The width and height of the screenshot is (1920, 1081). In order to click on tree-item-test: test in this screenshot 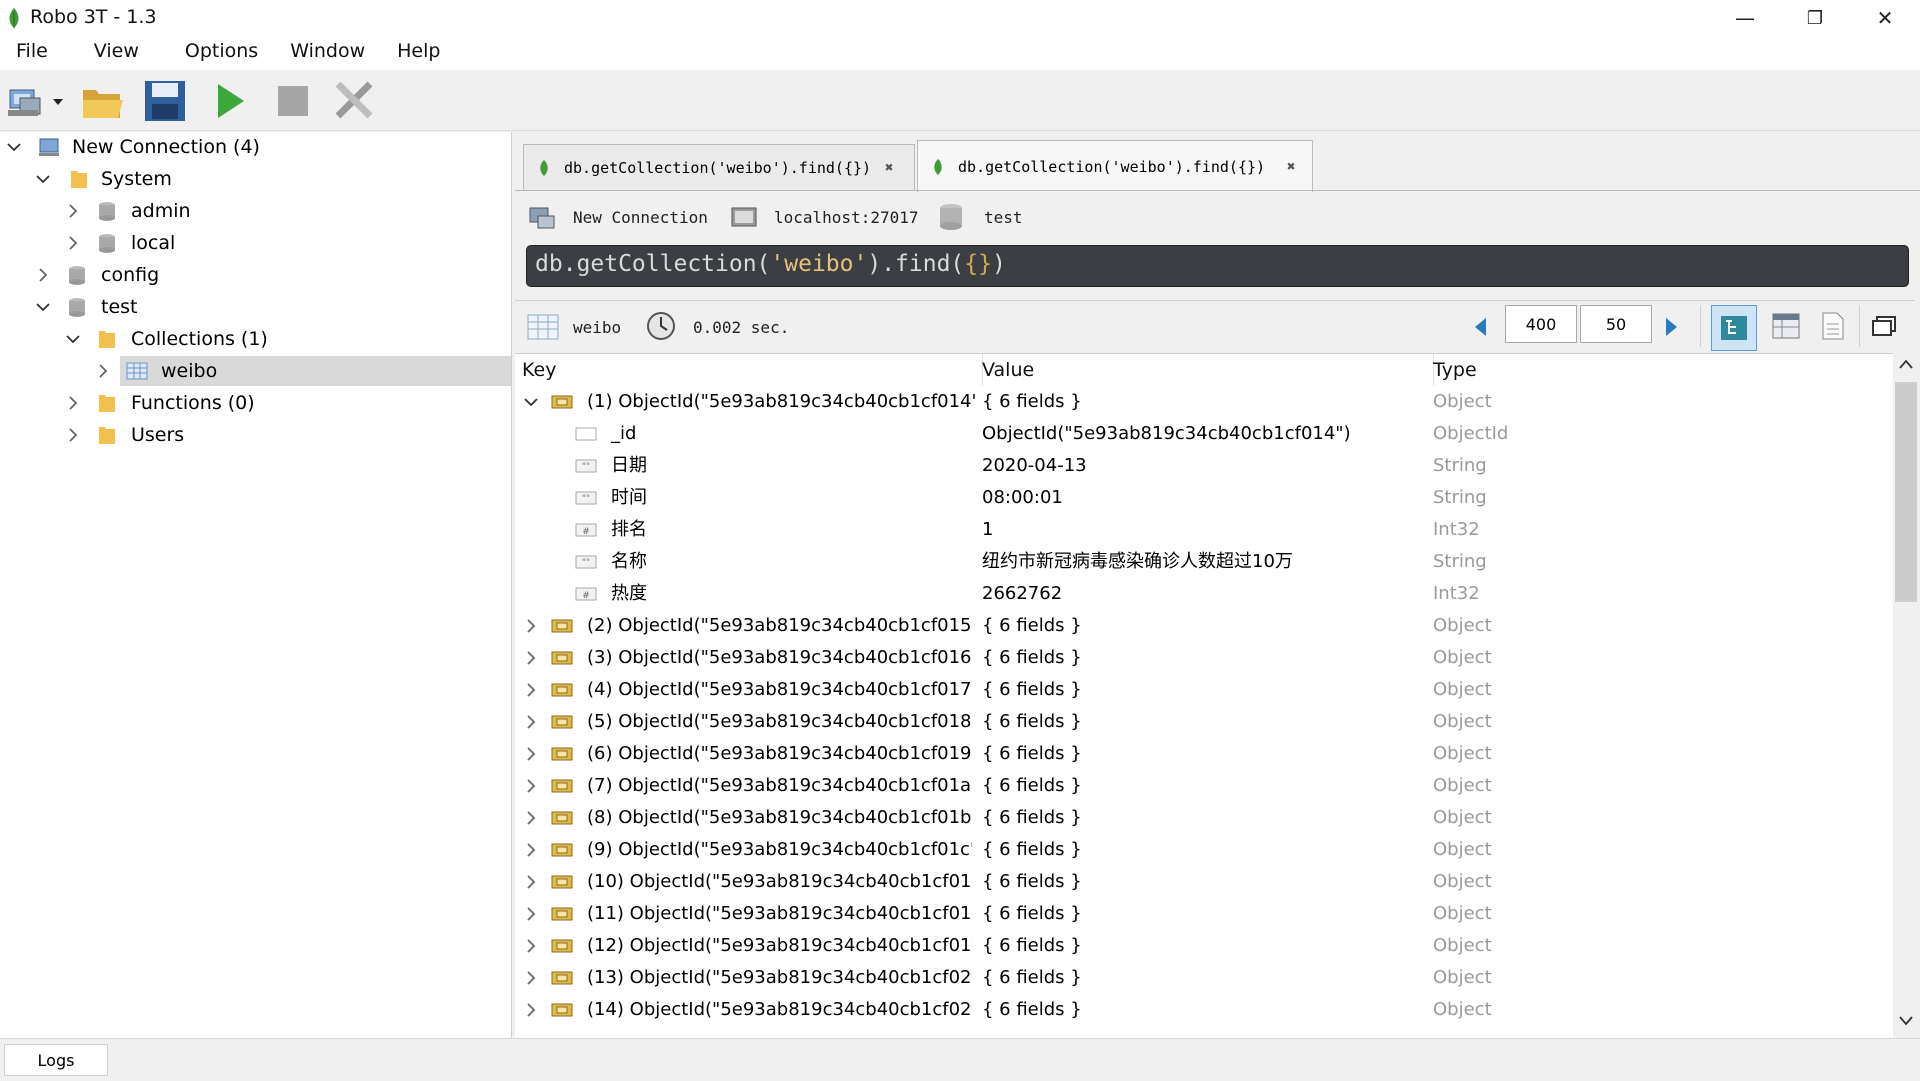, I will do `click(255, 307)`.